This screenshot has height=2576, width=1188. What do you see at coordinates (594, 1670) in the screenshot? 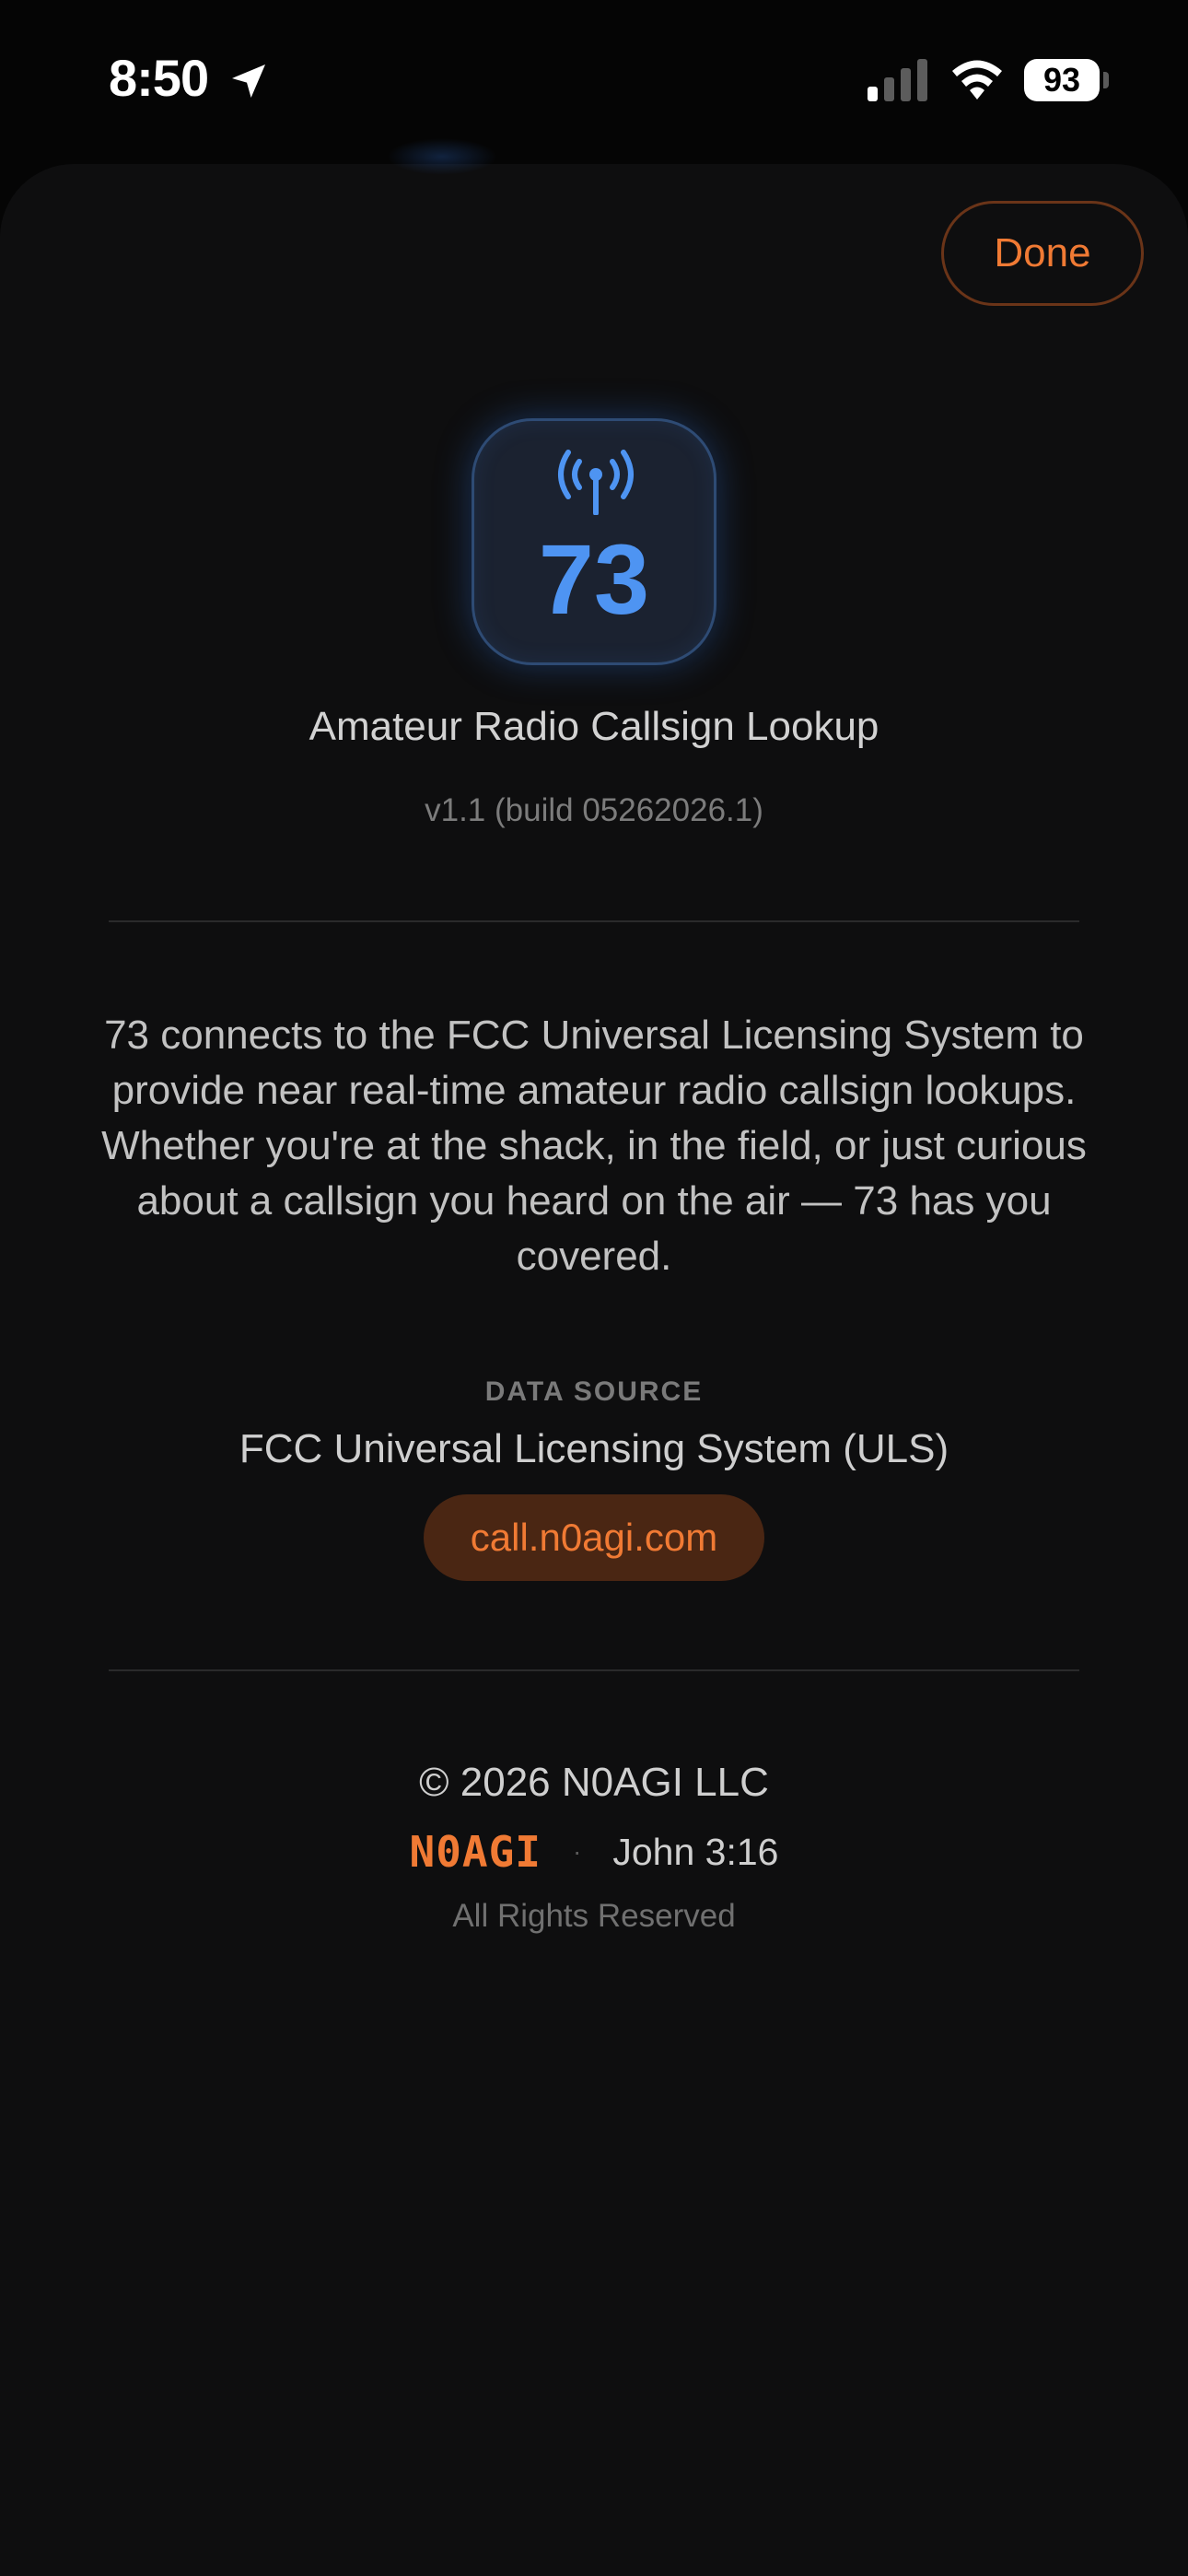
I see `divider-bottom` at bounding box center [594, 1670].